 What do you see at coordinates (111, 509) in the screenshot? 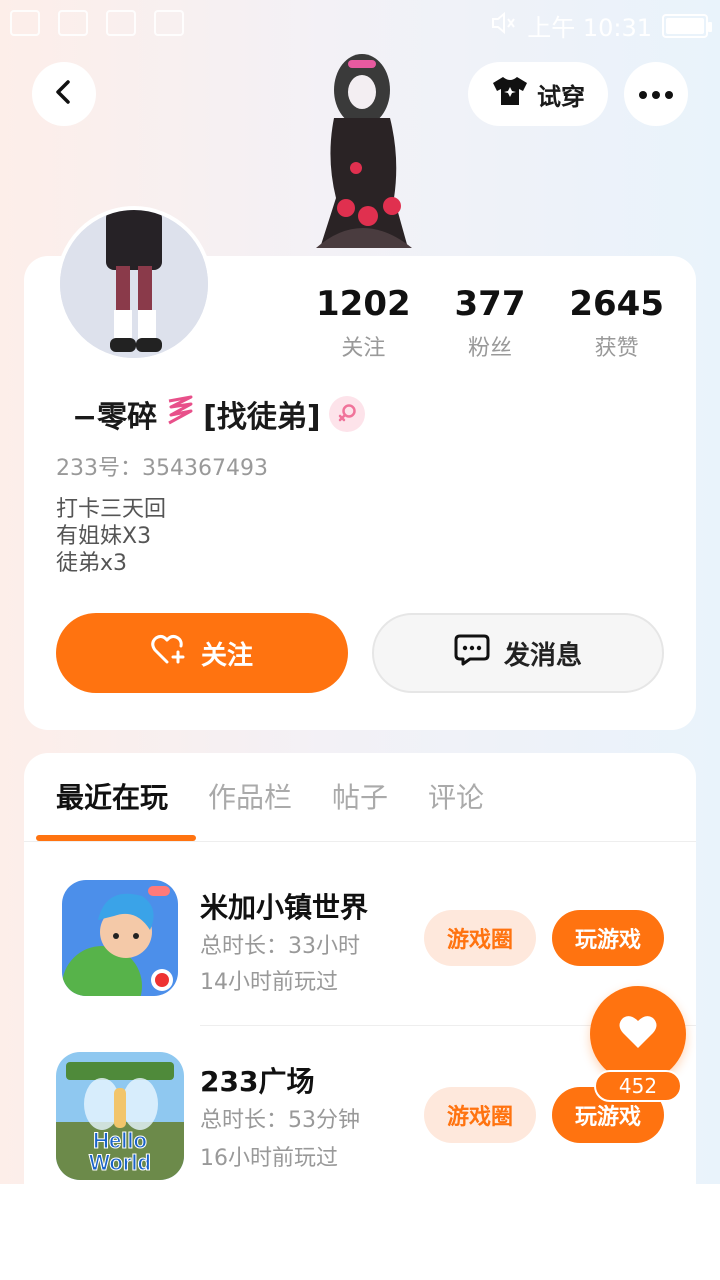
I see `bio-line: 打卡三天回` at bounding box center [111, 509].